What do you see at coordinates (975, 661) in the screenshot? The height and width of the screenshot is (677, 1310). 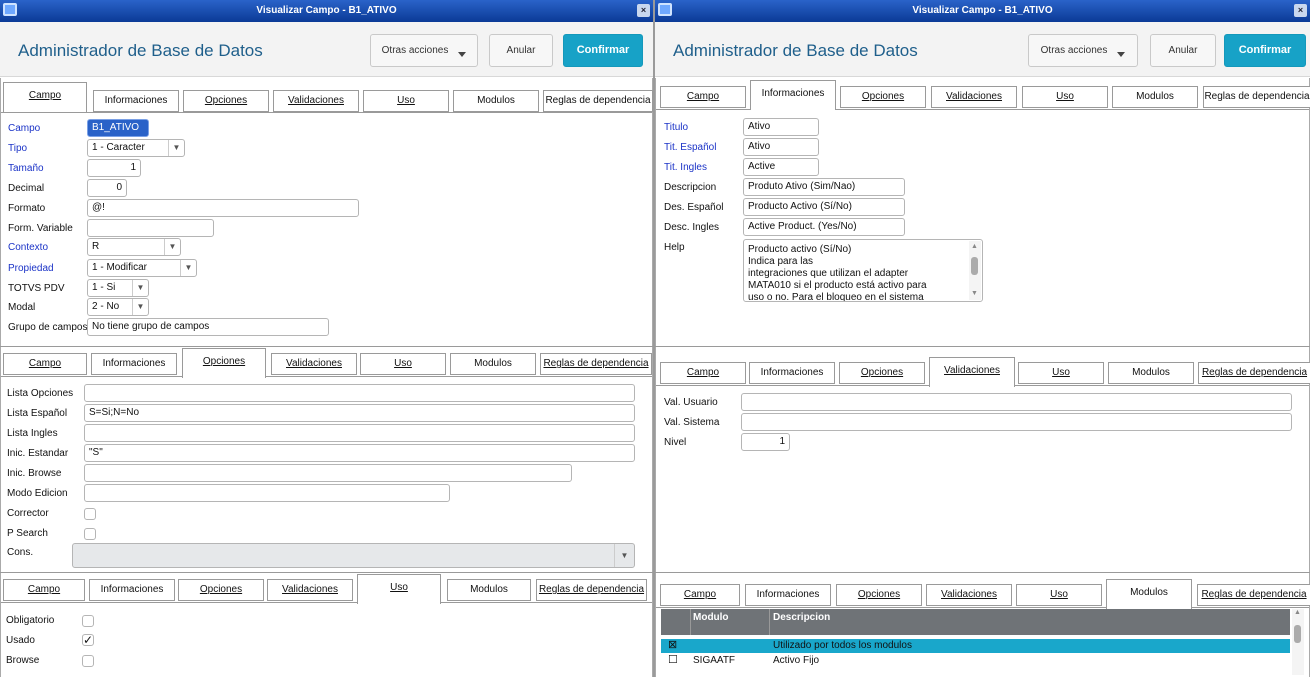 I see `table-row: ☐ SIGAATF Activo Fijo` at bounding box center [975, 661].